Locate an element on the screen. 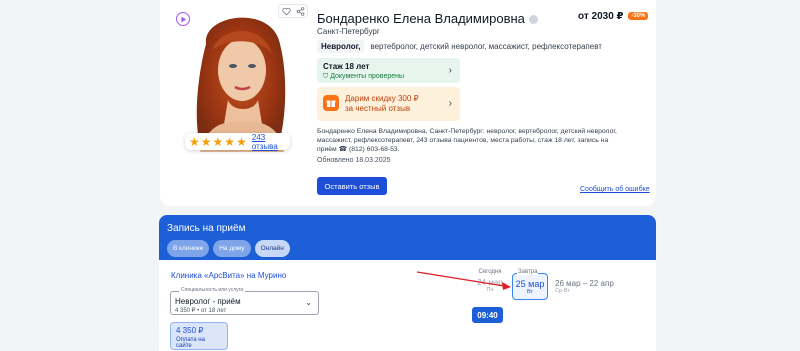  promo-line-2: за честный отзыв is located at coordinates (378, 108).